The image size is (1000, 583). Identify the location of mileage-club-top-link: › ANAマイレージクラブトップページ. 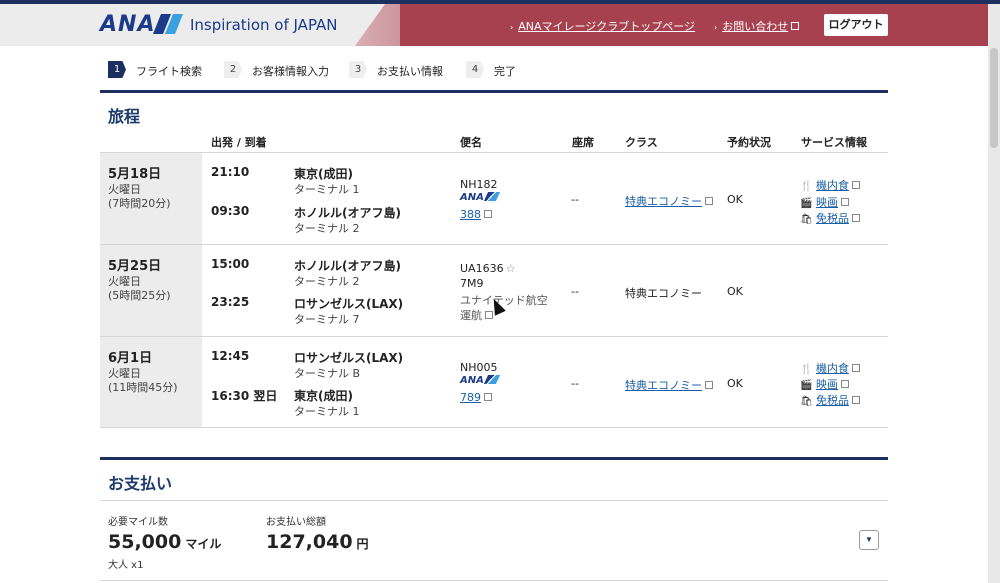
(602, 26).